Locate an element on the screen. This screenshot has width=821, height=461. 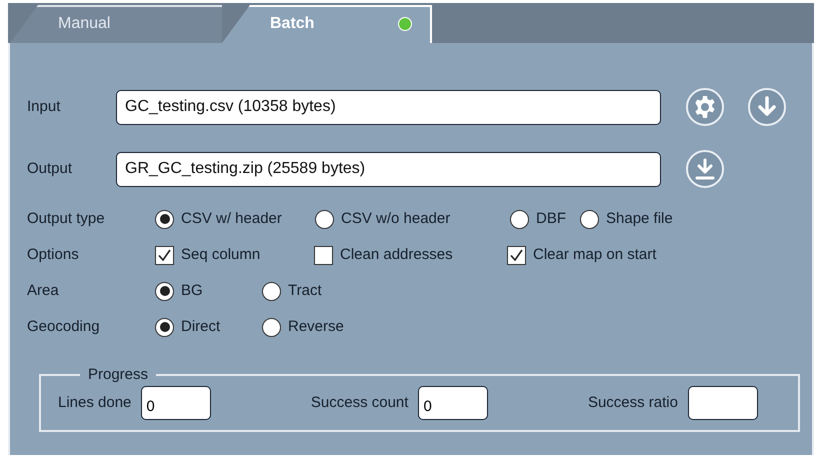
file-field: GC_testing.csv (10358 bytes) is located at coordinates (388, 107).